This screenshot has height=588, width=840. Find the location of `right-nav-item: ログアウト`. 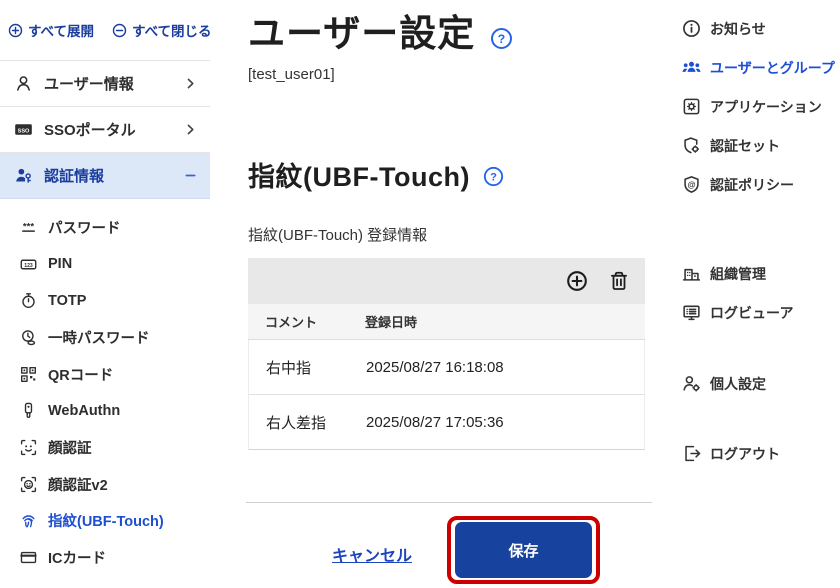

right-nav-item: ログアウト is located at coordinates (753, 453).